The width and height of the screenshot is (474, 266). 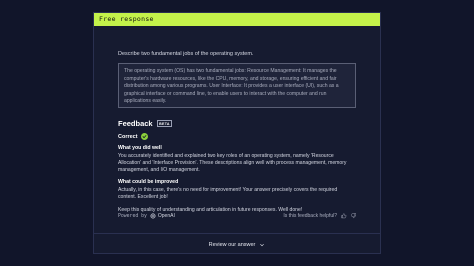 What do you see at coordinates (262, 245) in the screenshot?
I see `chevron-down-icon` at bounding box center [262, 245].